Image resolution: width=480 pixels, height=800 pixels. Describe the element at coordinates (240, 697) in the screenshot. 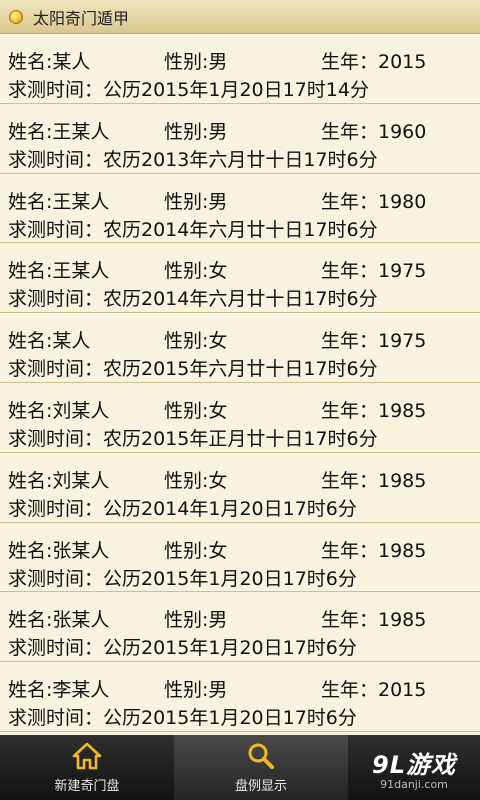

I see `list-item: 姓名:李某人 性别:男 生年：2015 求测时间：公历2015年1月20日17时6分` at that location.